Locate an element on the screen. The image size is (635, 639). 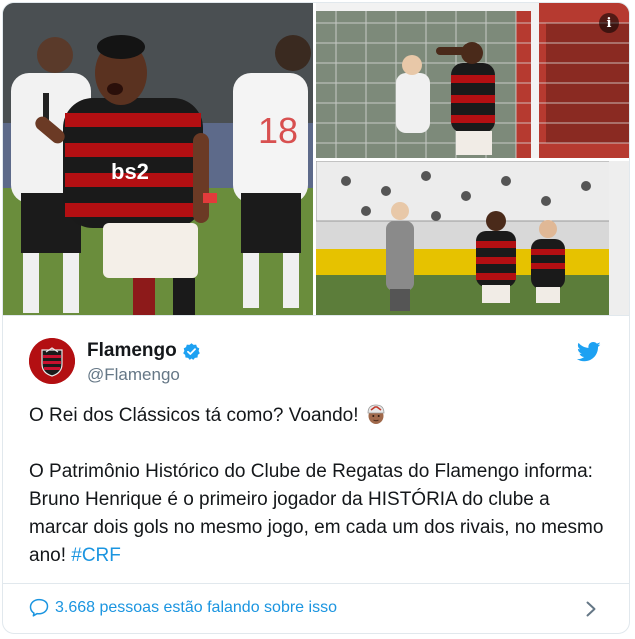
conversation-count-text: 3.668 pessoas estão falando sobre isso is located at coordinates (196, 608).